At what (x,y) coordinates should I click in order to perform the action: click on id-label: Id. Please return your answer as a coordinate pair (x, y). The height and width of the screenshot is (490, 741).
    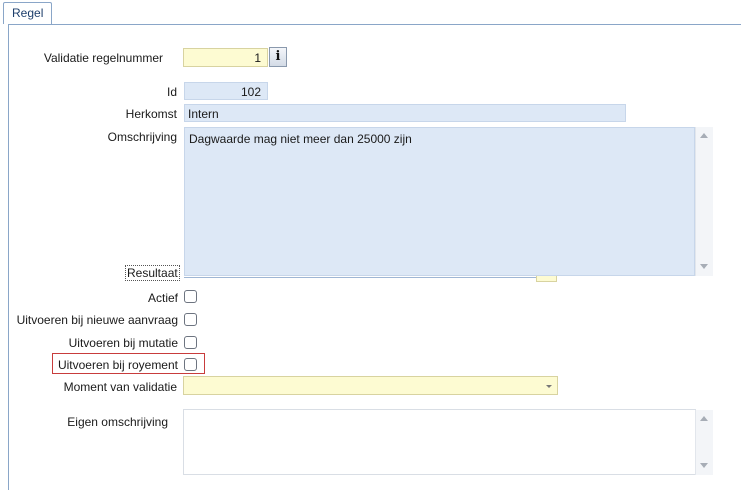
    Looking at the image, I should click on (171, 92).